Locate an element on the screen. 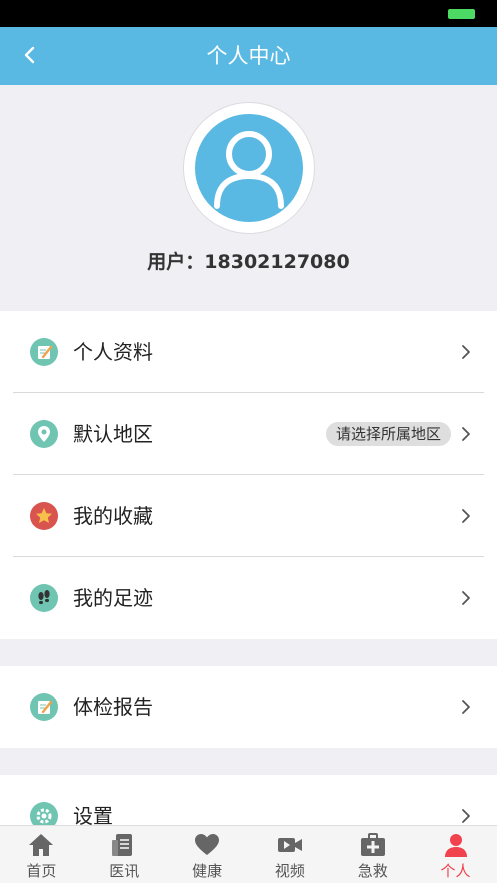  tab-label: 健康 is located at coordinates (207, 871).